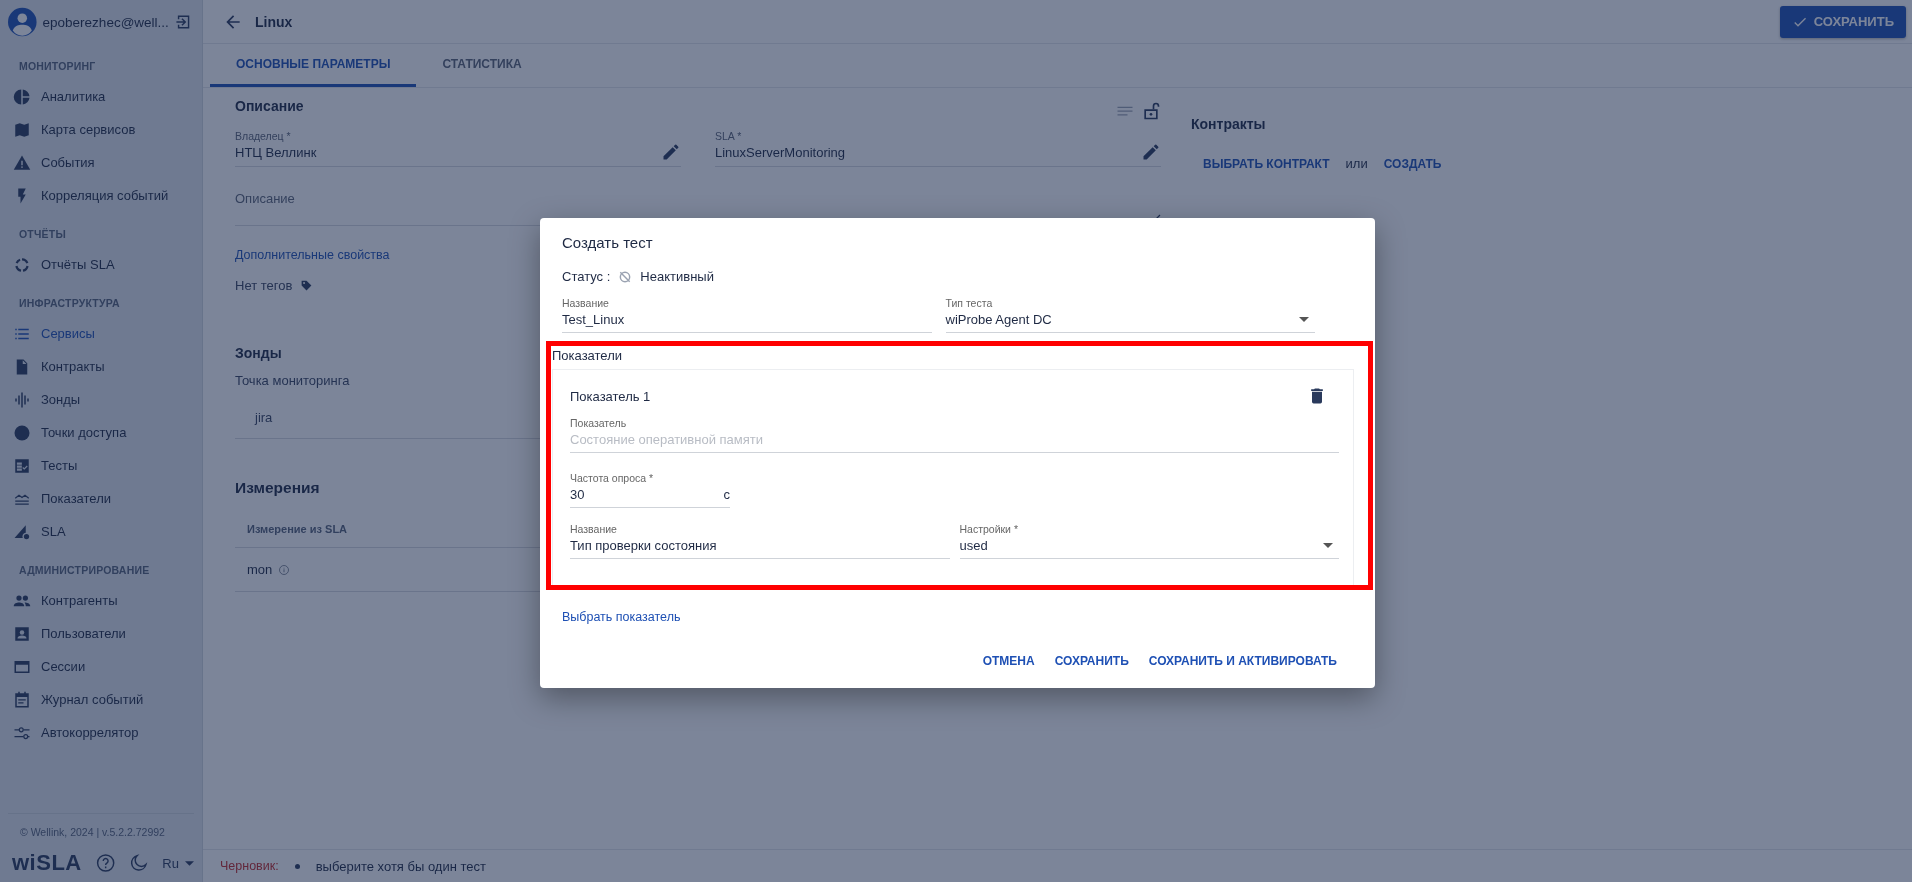 The width and height of the screenshot is (1912, 882). What do you see at coordinates (270, 106) in the screenshot?
I see `section-heading: Описание` at bounding box center [270, 106].